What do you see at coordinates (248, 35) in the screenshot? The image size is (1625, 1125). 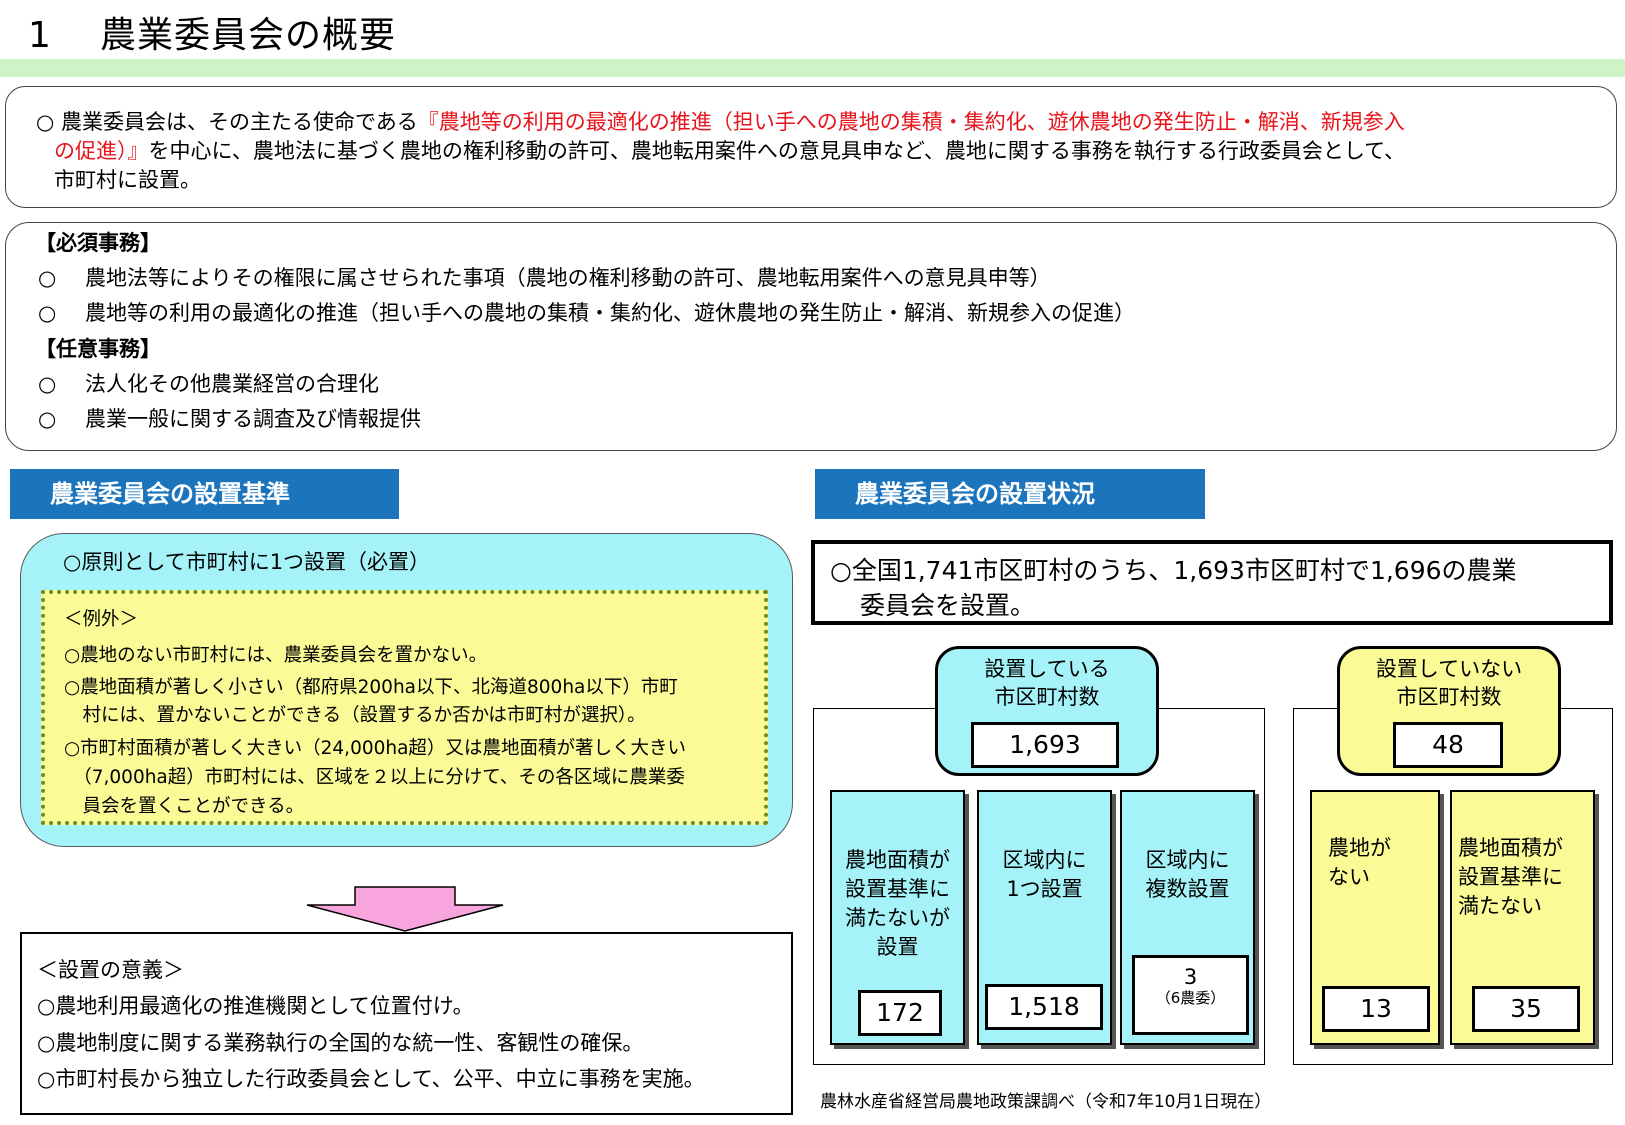 I see `title-text: 農業委員会の概要` at bounding box center [248, 35].